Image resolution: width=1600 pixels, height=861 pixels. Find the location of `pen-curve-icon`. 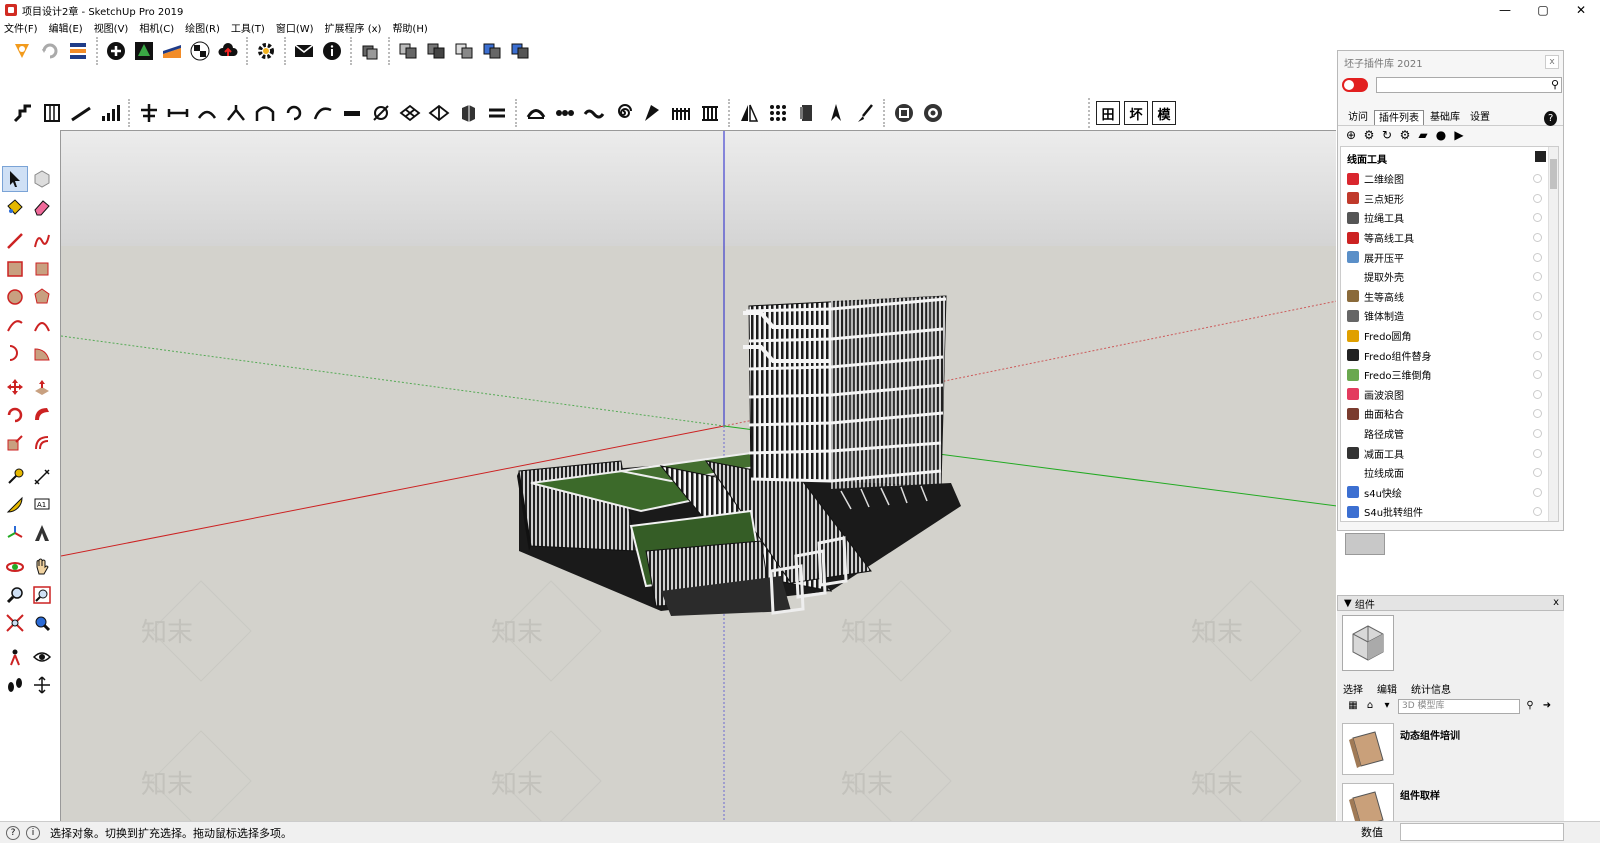

pen-curve-icon is located at coordinates (380, 113).